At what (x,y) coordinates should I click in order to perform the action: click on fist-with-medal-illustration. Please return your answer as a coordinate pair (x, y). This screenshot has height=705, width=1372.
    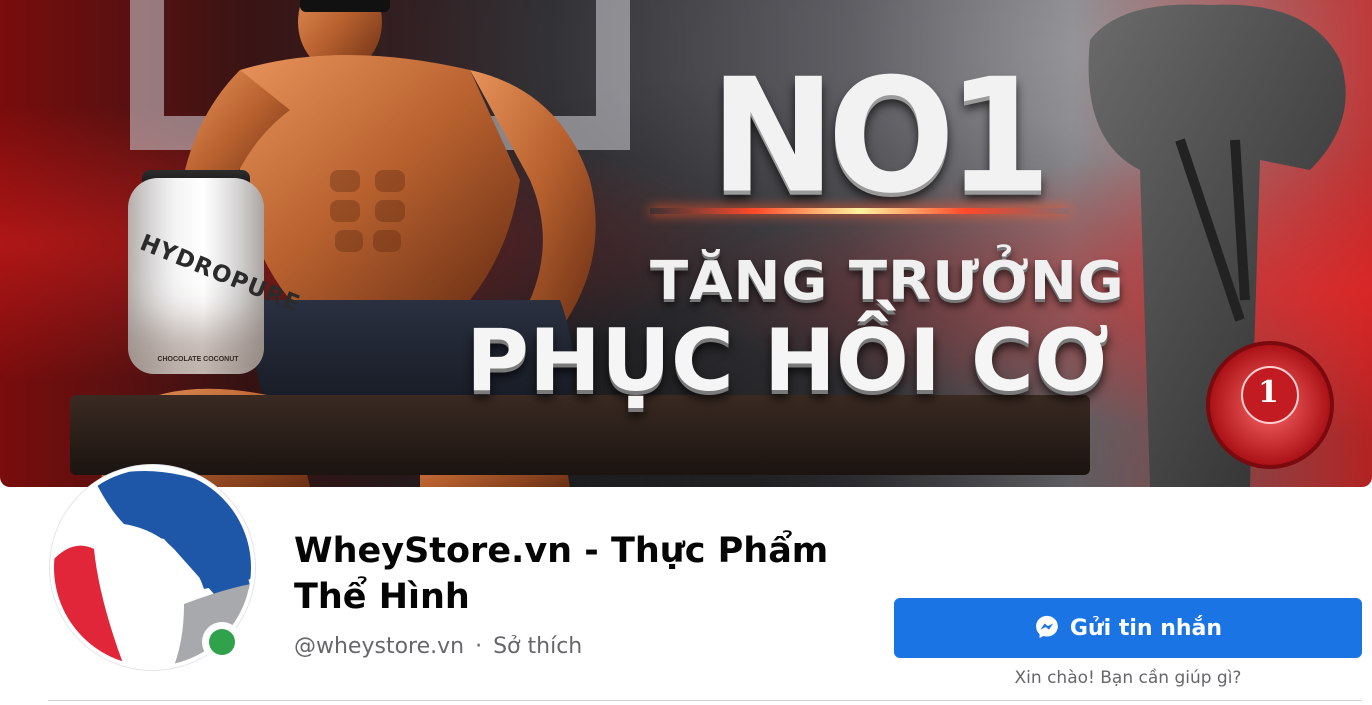
    Looking at the image, I should click on (1217, 245).